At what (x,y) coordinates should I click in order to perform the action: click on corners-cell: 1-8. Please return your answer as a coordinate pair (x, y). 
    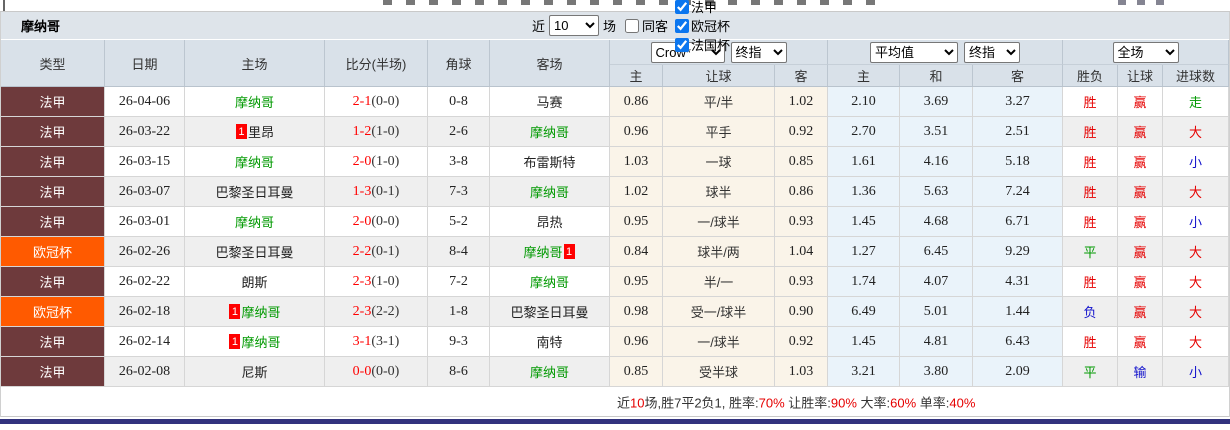
    Looking at the image, I should click on (459, 311).